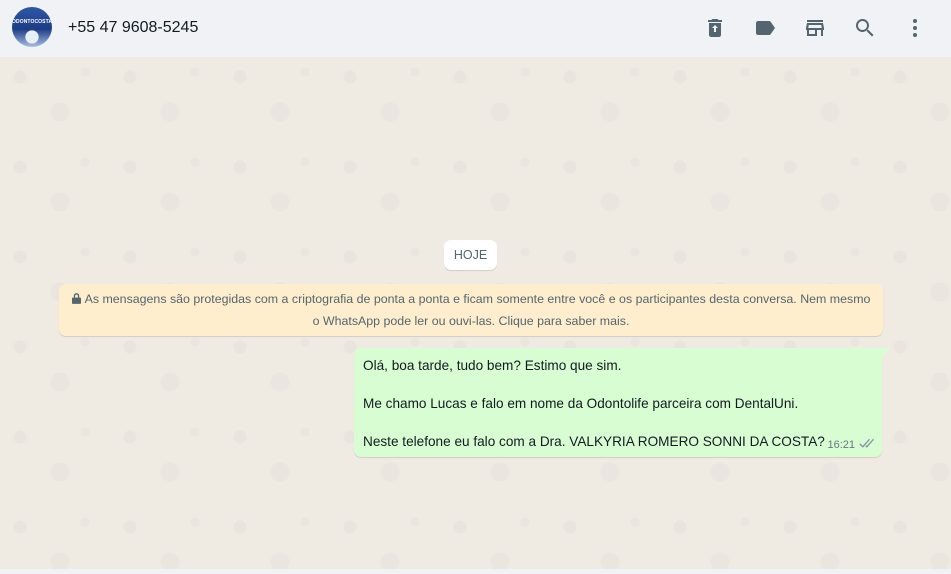 The height and width of the screenshot is (574, 951). I want to click on menu-icon, so click(915, 28).